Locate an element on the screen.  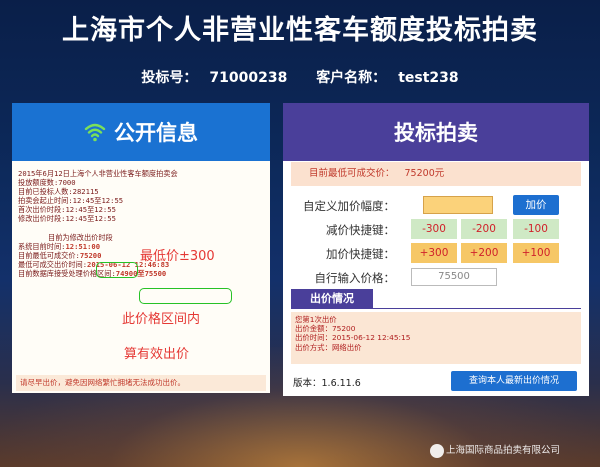
lowest-price-label: 目前最低可成交价： is located at coordinates (352, 173).